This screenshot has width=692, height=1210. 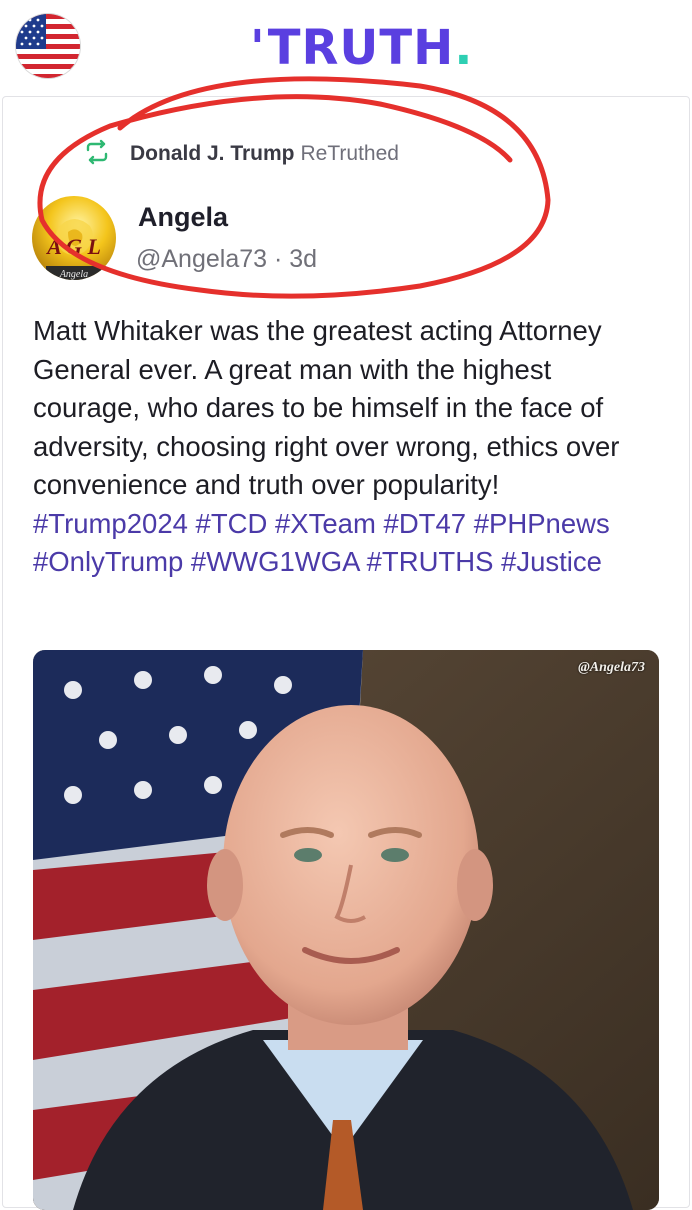 What do you see at coordinates (275, 561) in the screenshot?
I see `hashtag: #WWG1WGA` at bounding box center [275, 561].